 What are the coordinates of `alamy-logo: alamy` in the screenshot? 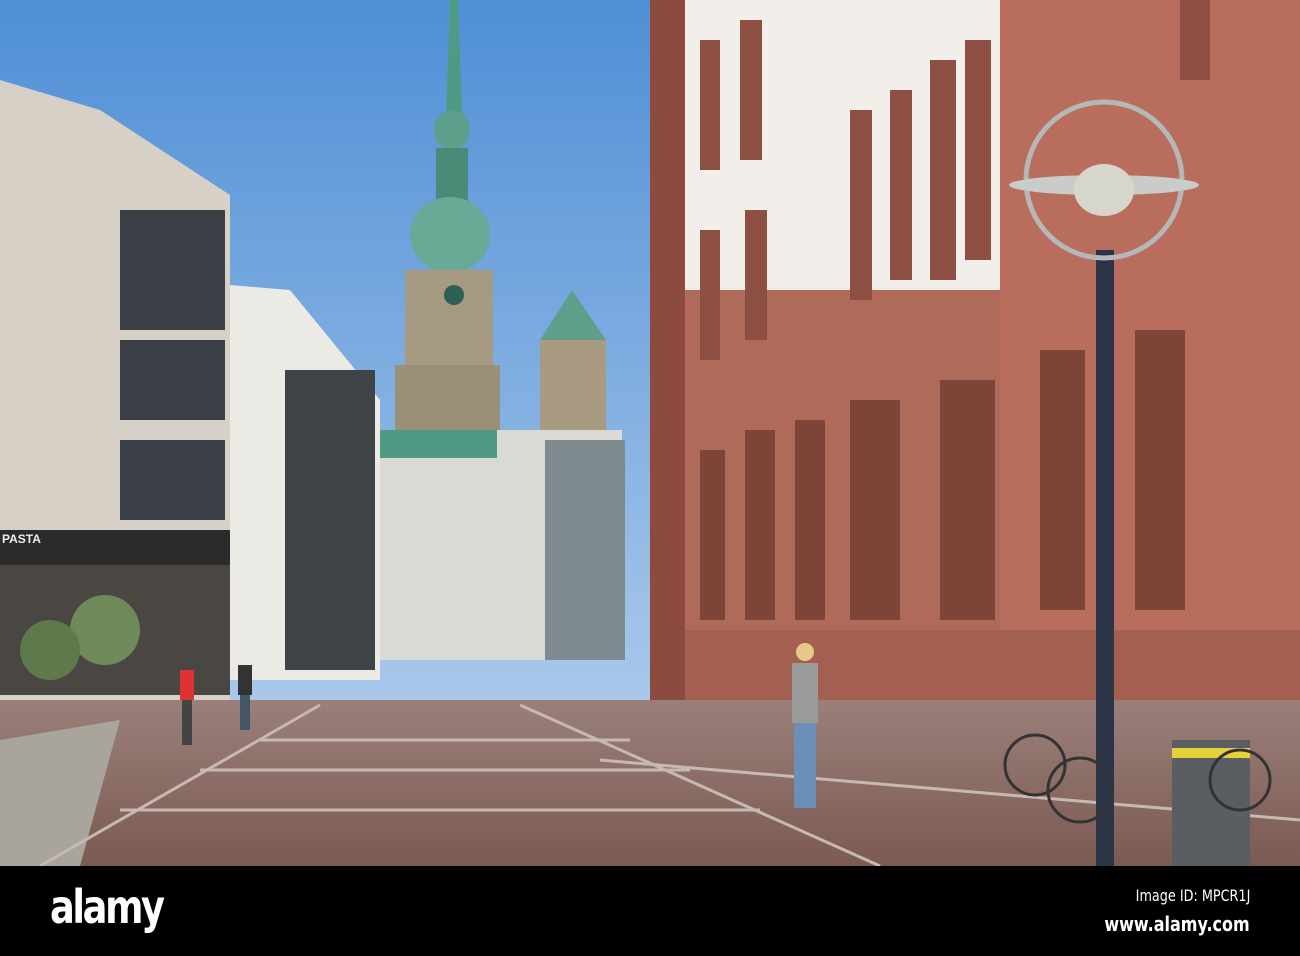 It's located at (107, 907).